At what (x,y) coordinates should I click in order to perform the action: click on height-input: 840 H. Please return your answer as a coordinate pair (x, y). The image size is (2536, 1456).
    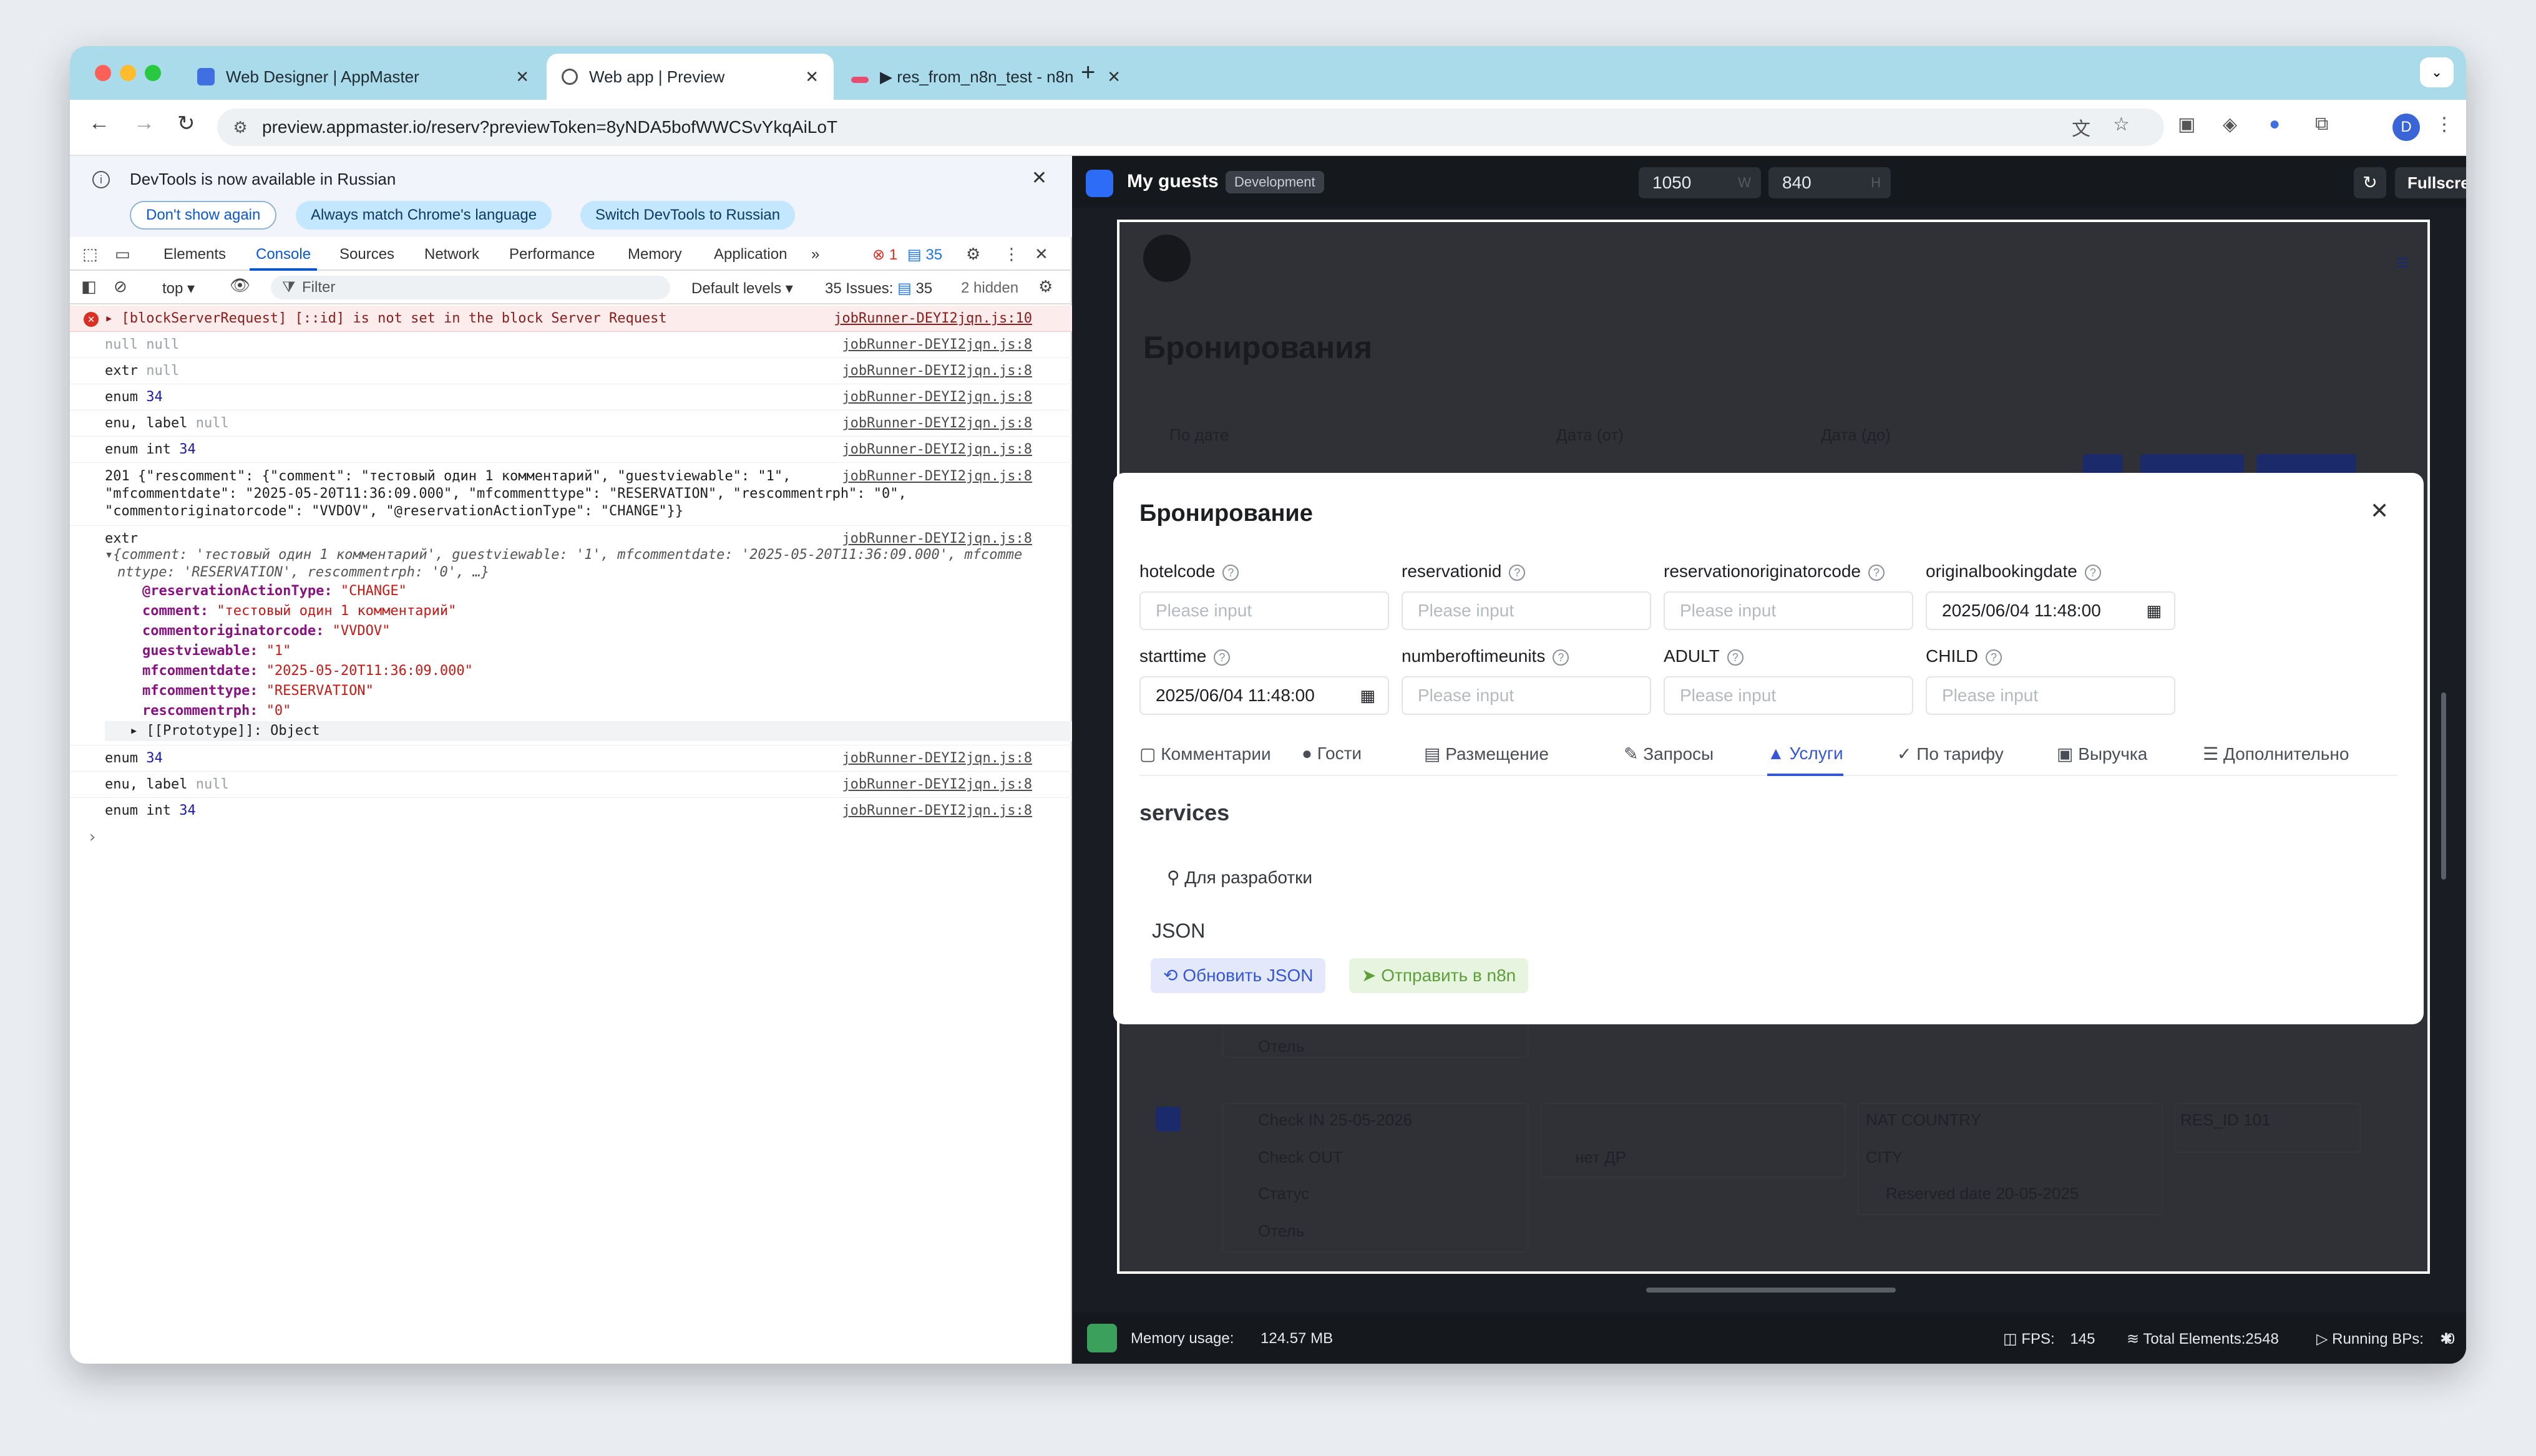
    Looking at the image, I should click on (1829, 182).